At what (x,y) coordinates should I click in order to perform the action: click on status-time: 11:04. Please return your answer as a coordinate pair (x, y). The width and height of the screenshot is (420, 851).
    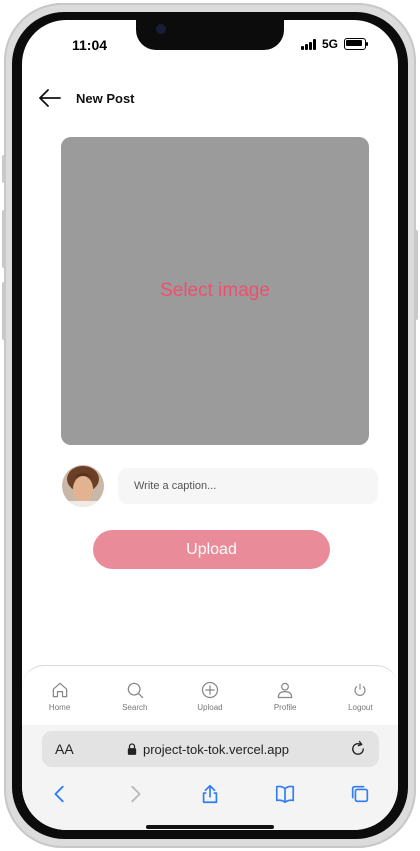
    Looking at the image, I should click on (90, 45).